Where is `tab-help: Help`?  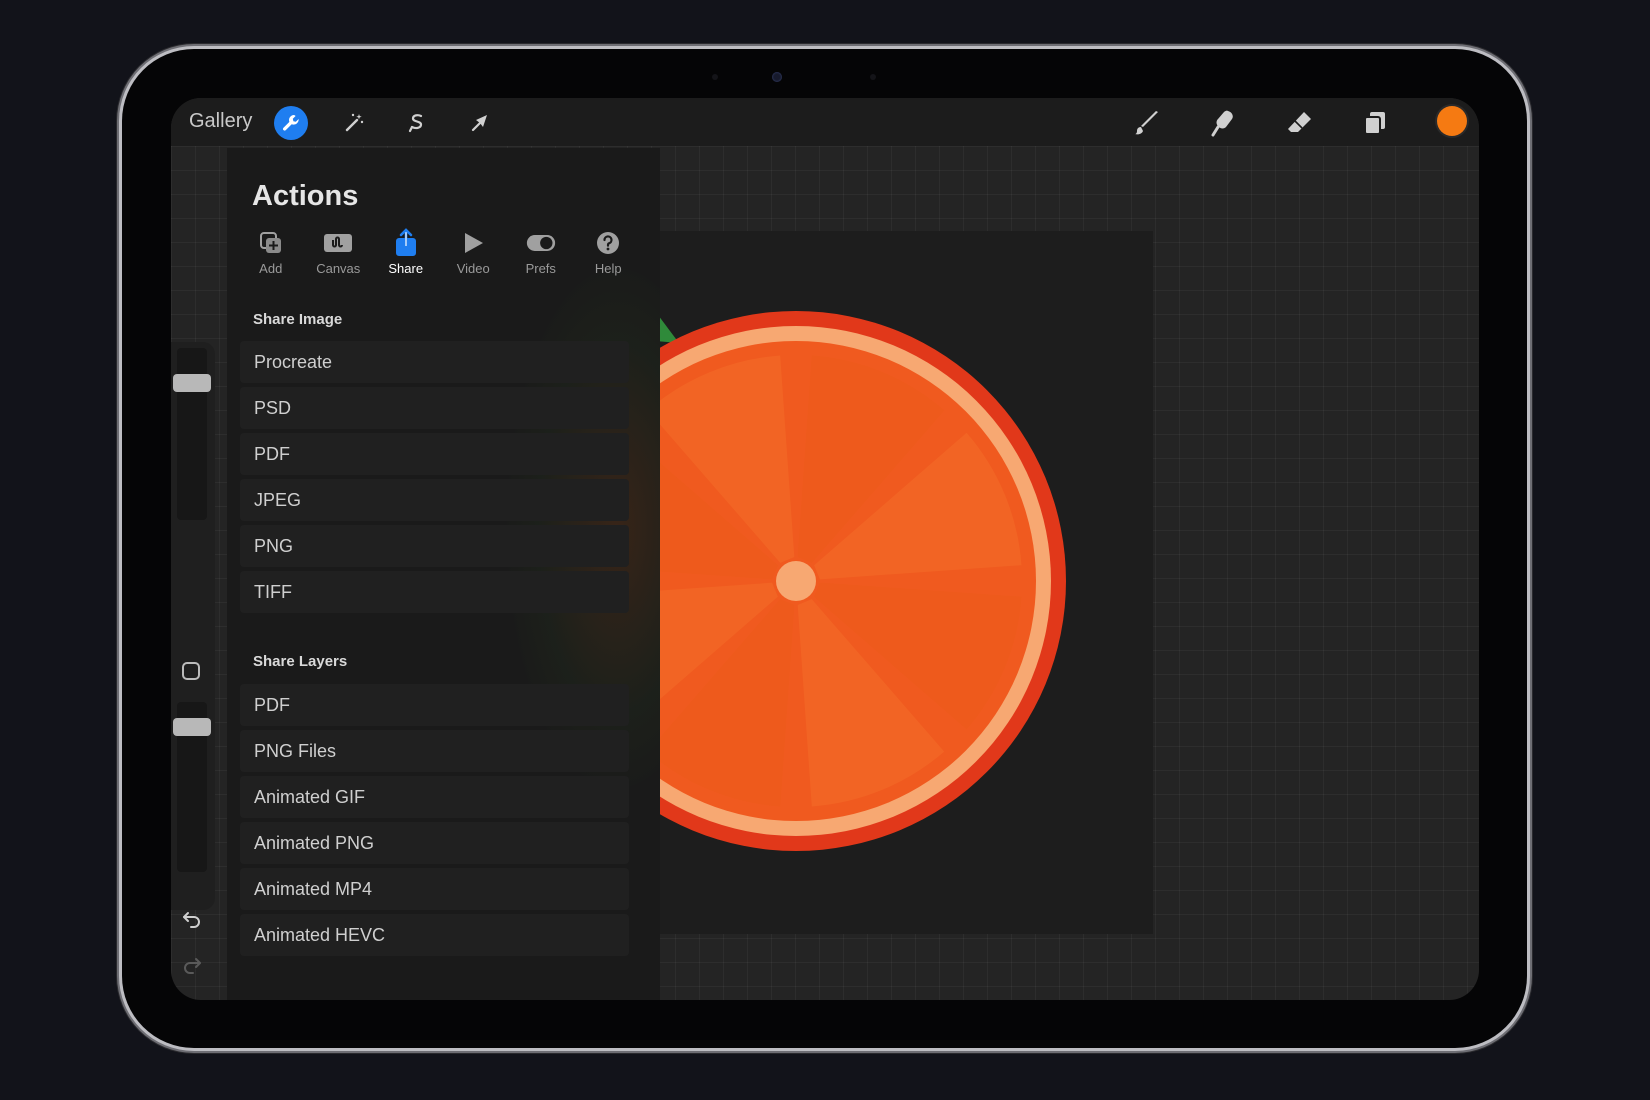 tab-help: Help is located at coordinates (609, 252).